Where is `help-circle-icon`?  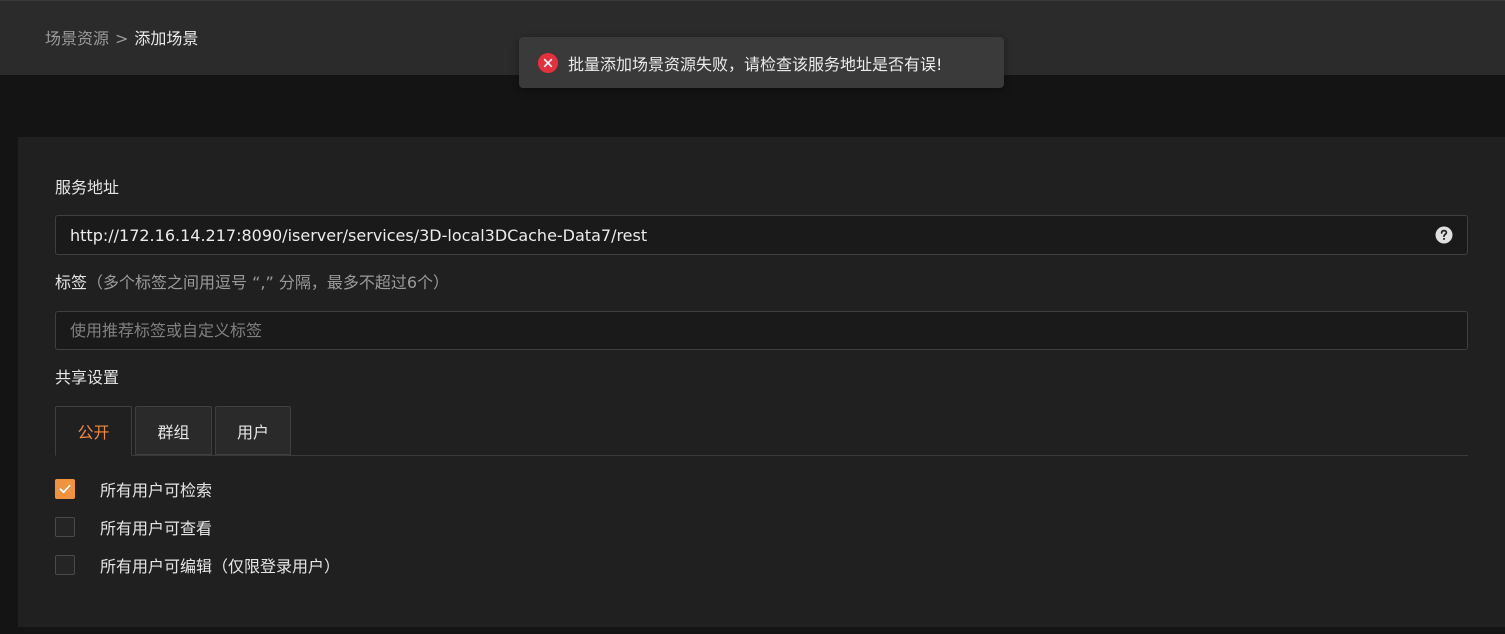
help-circle-icon is located at coordinates (1444, 235).